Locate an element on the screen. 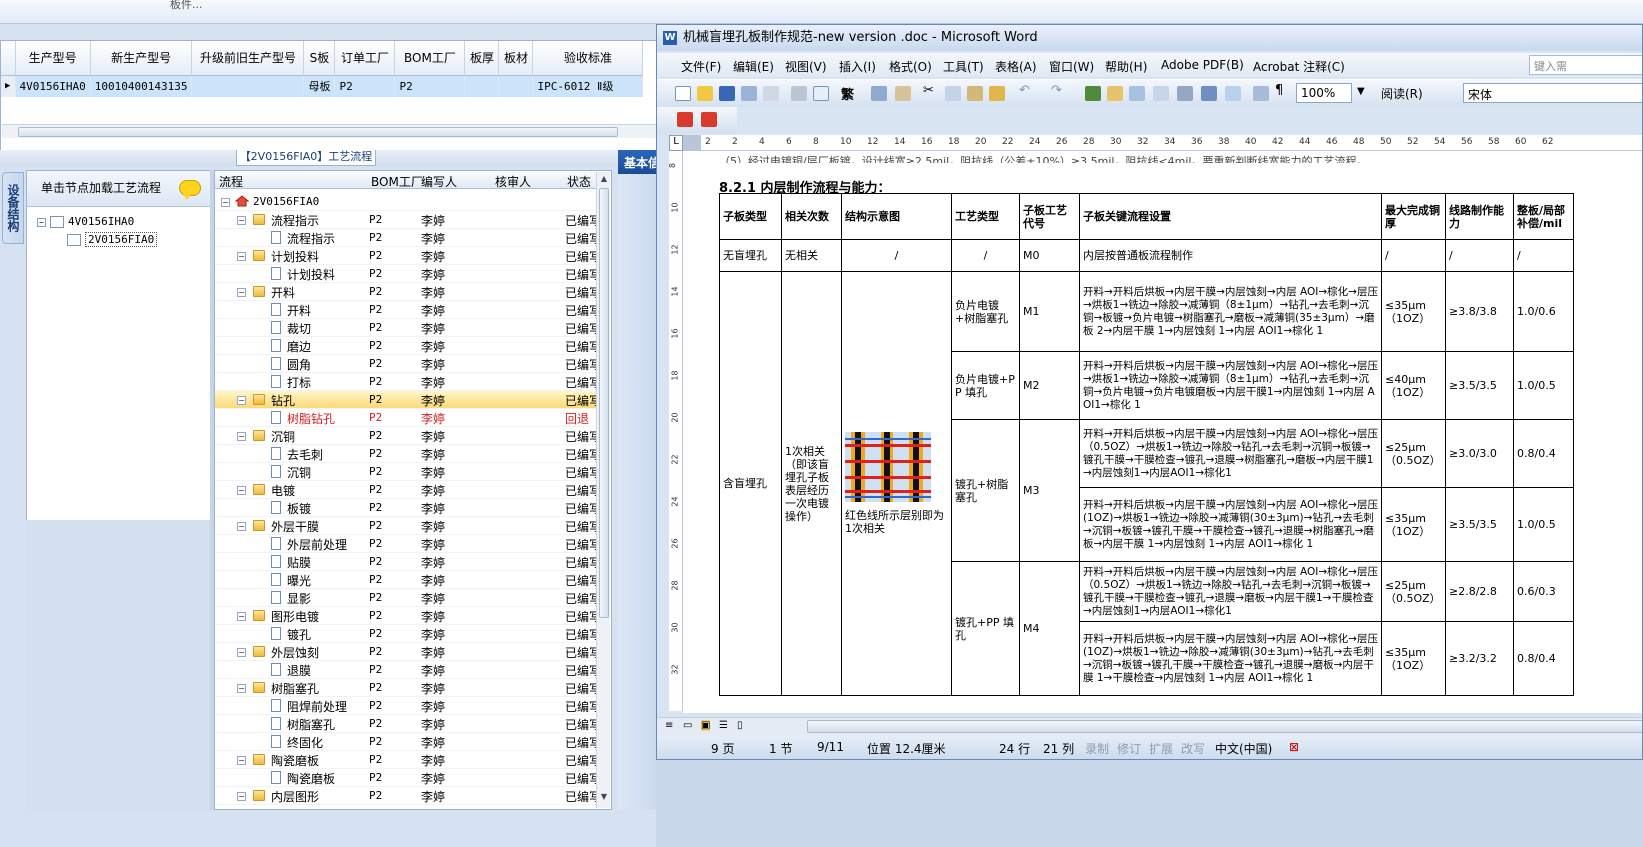  process-row: 开料 P2 李婷 已编写 is located at coordinates (407, 310).